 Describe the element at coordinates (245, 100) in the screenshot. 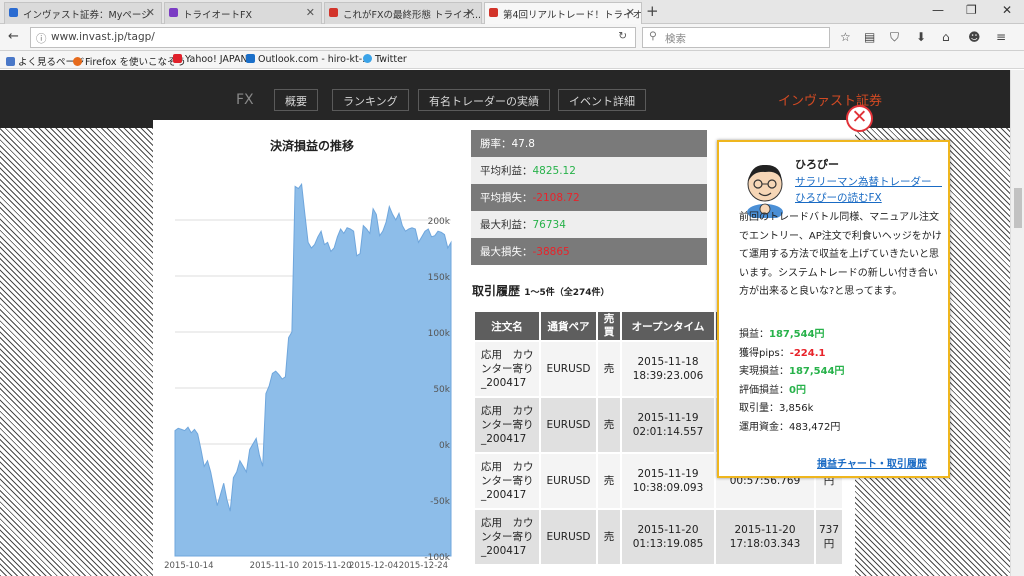

I see `site-logo: FX` at that location.